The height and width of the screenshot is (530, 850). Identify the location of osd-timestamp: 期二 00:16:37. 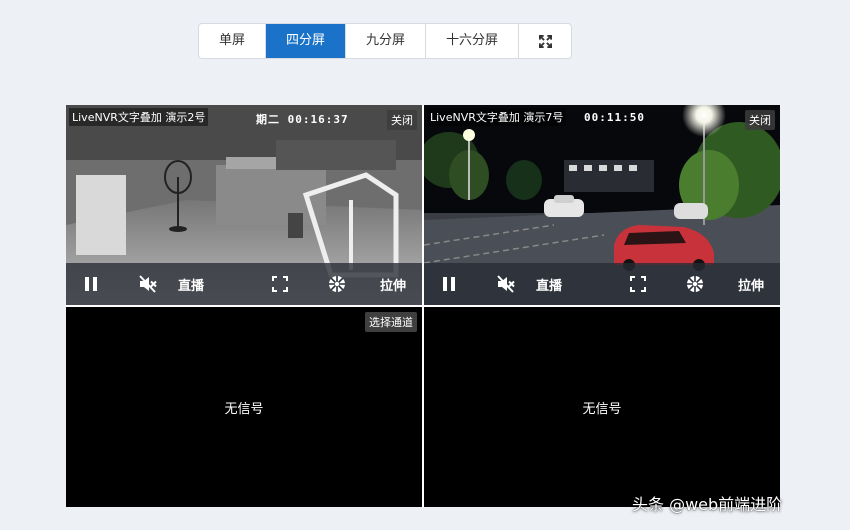
(302, 119).